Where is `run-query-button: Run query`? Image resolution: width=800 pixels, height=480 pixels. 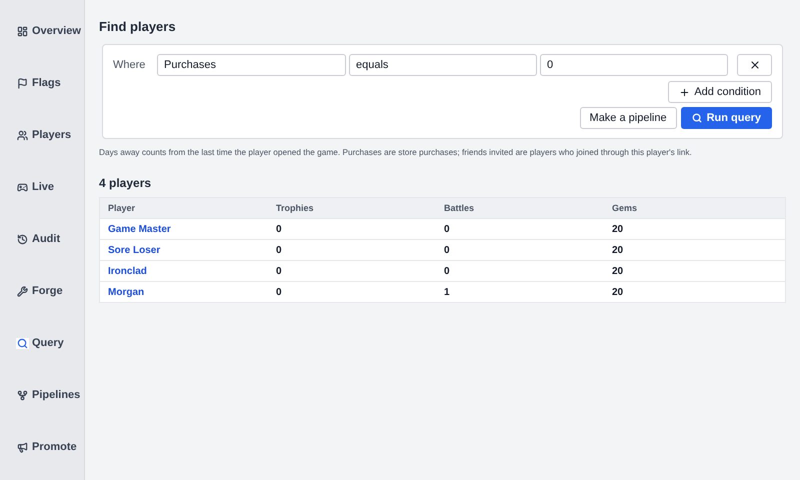 run-query-button: Run query is located at coordinates (726, 118).